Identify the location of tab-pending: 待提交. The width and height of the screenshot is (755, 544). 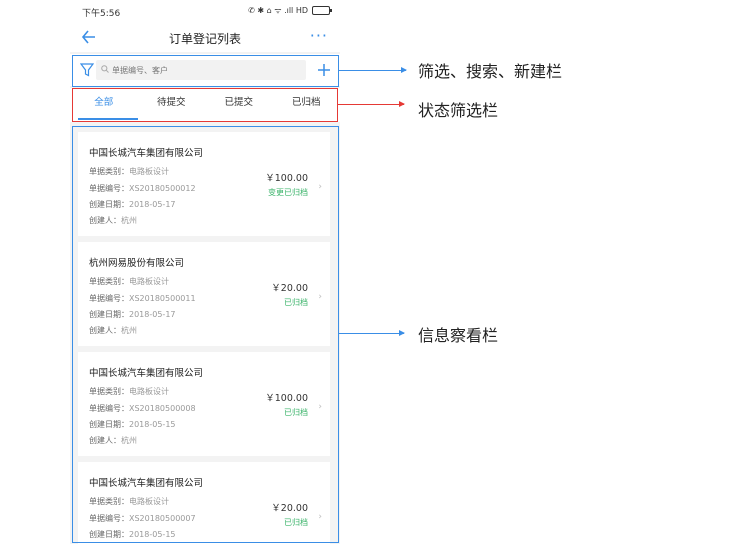
(172, 105).